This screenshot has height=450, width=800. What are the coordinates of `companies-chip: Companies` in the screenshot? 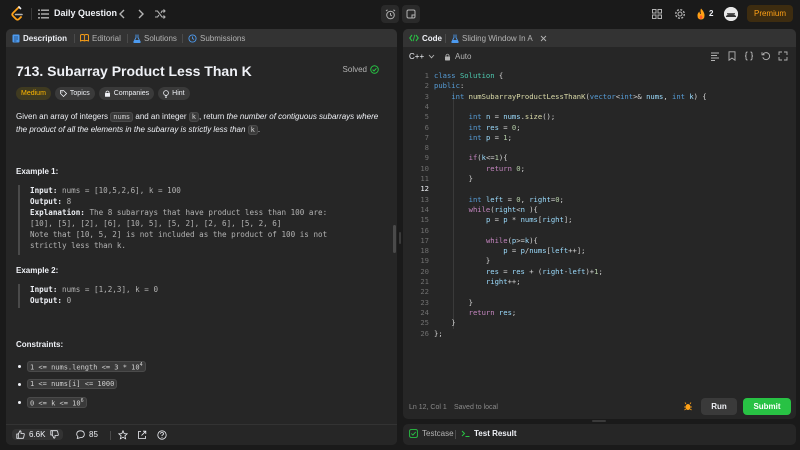 It's located at (126, 93).